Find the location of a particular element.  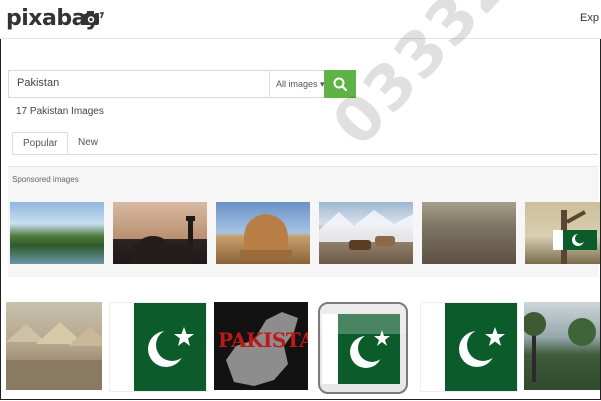

explore-link: Exp is located at coordinates (589, 18).